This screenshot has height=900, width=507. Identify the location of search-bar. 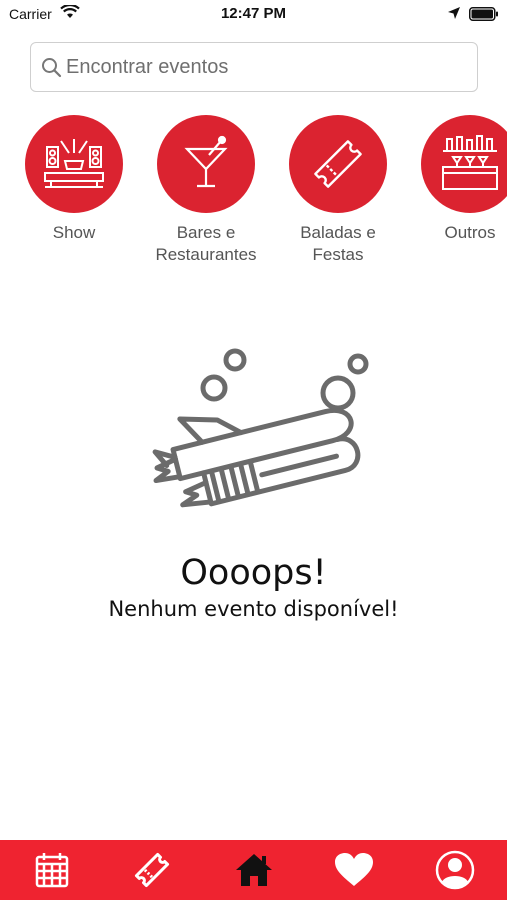
(254, 67).